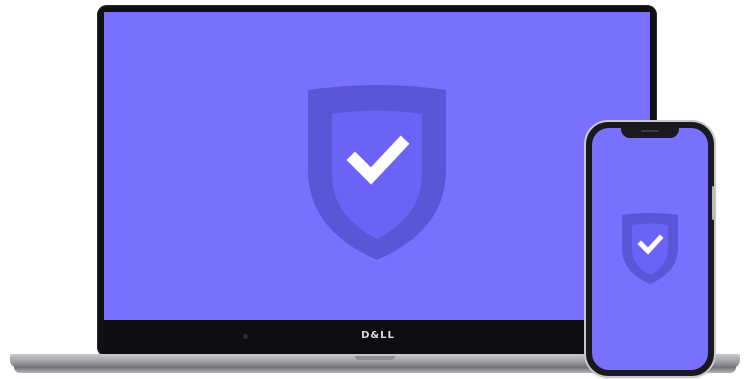  I want to click on webcam-icon, so click(245, 336).